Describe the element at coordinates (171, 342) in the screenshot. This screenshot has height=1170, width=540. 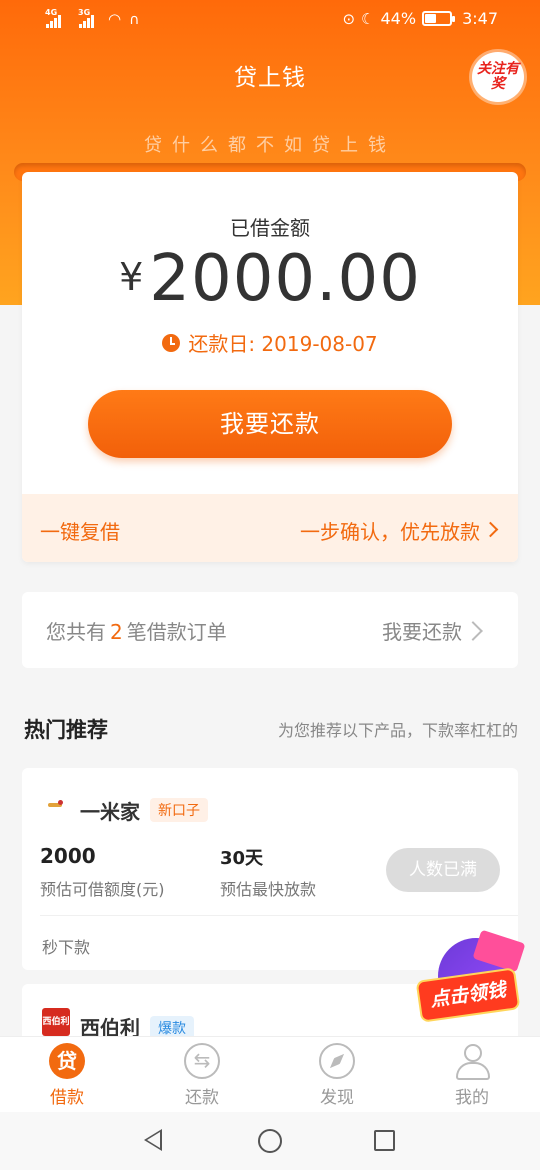
I see `clock-icon` at that location.